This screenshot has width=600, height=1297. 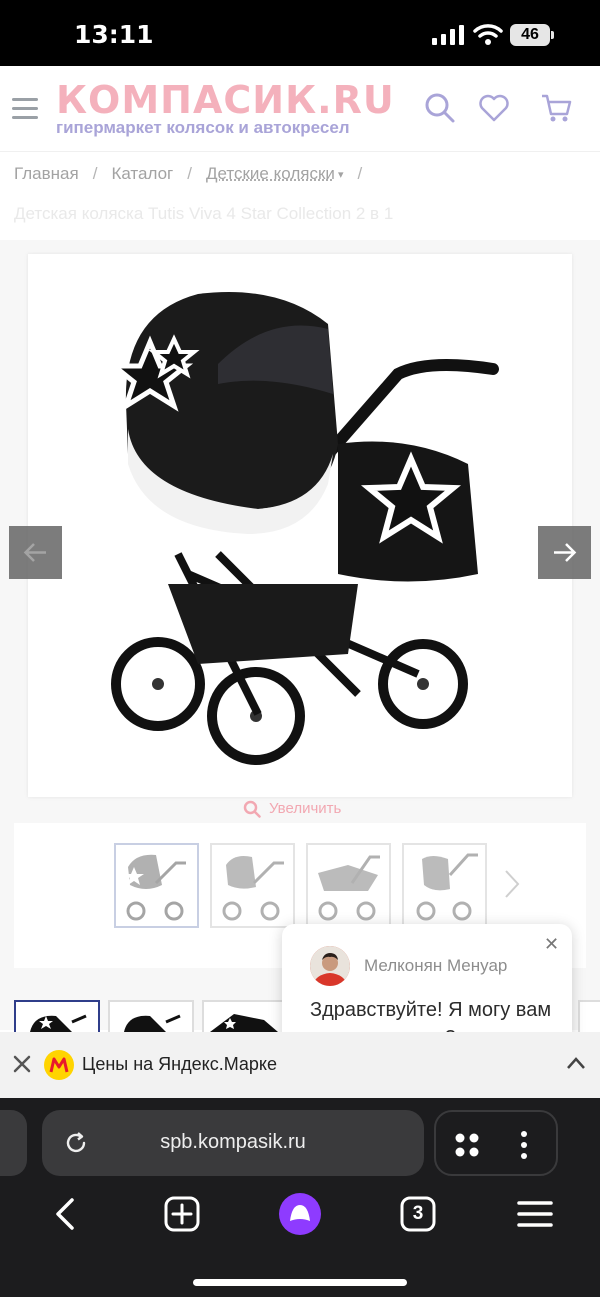 What do you see at coordinates (225, 100) in the screenshot?
I see `logo-brand: КОМПАСИК.RU` at bounding box center [225, 100].